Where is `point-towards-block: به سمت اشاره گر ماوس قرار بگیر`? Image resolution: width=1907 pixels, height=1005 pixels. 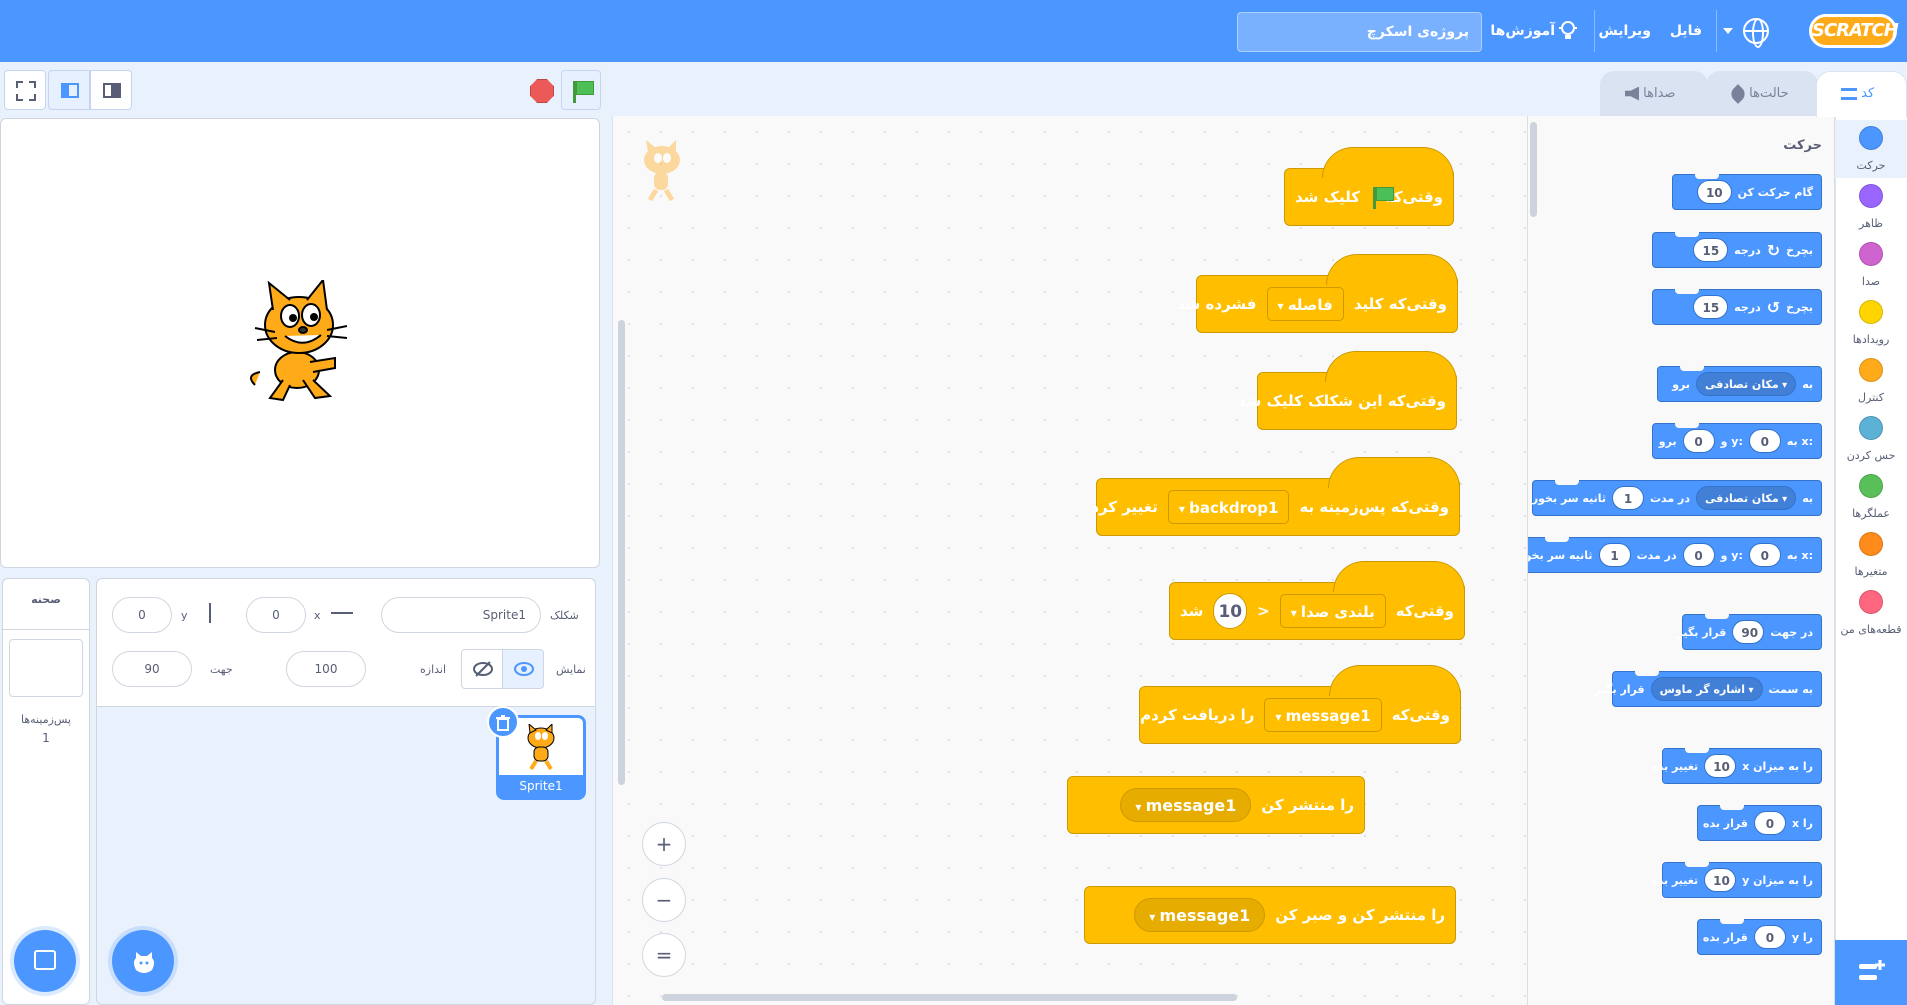 point-towards-block: به سمت اشاره گر ماوس قرار بگیر is located at coordinates (1708, 689).